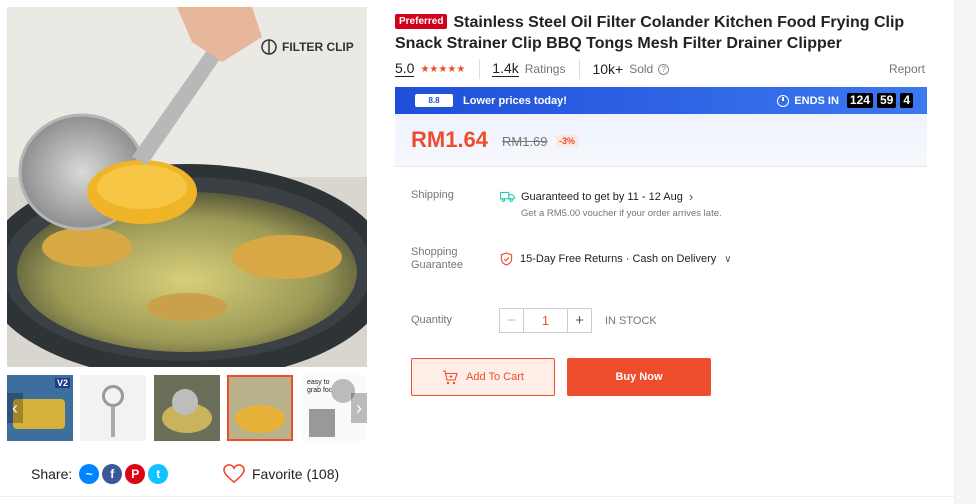 This screenshot has width=976, height=504. I want to click on discount-badge: -3%, so click(567, 141).